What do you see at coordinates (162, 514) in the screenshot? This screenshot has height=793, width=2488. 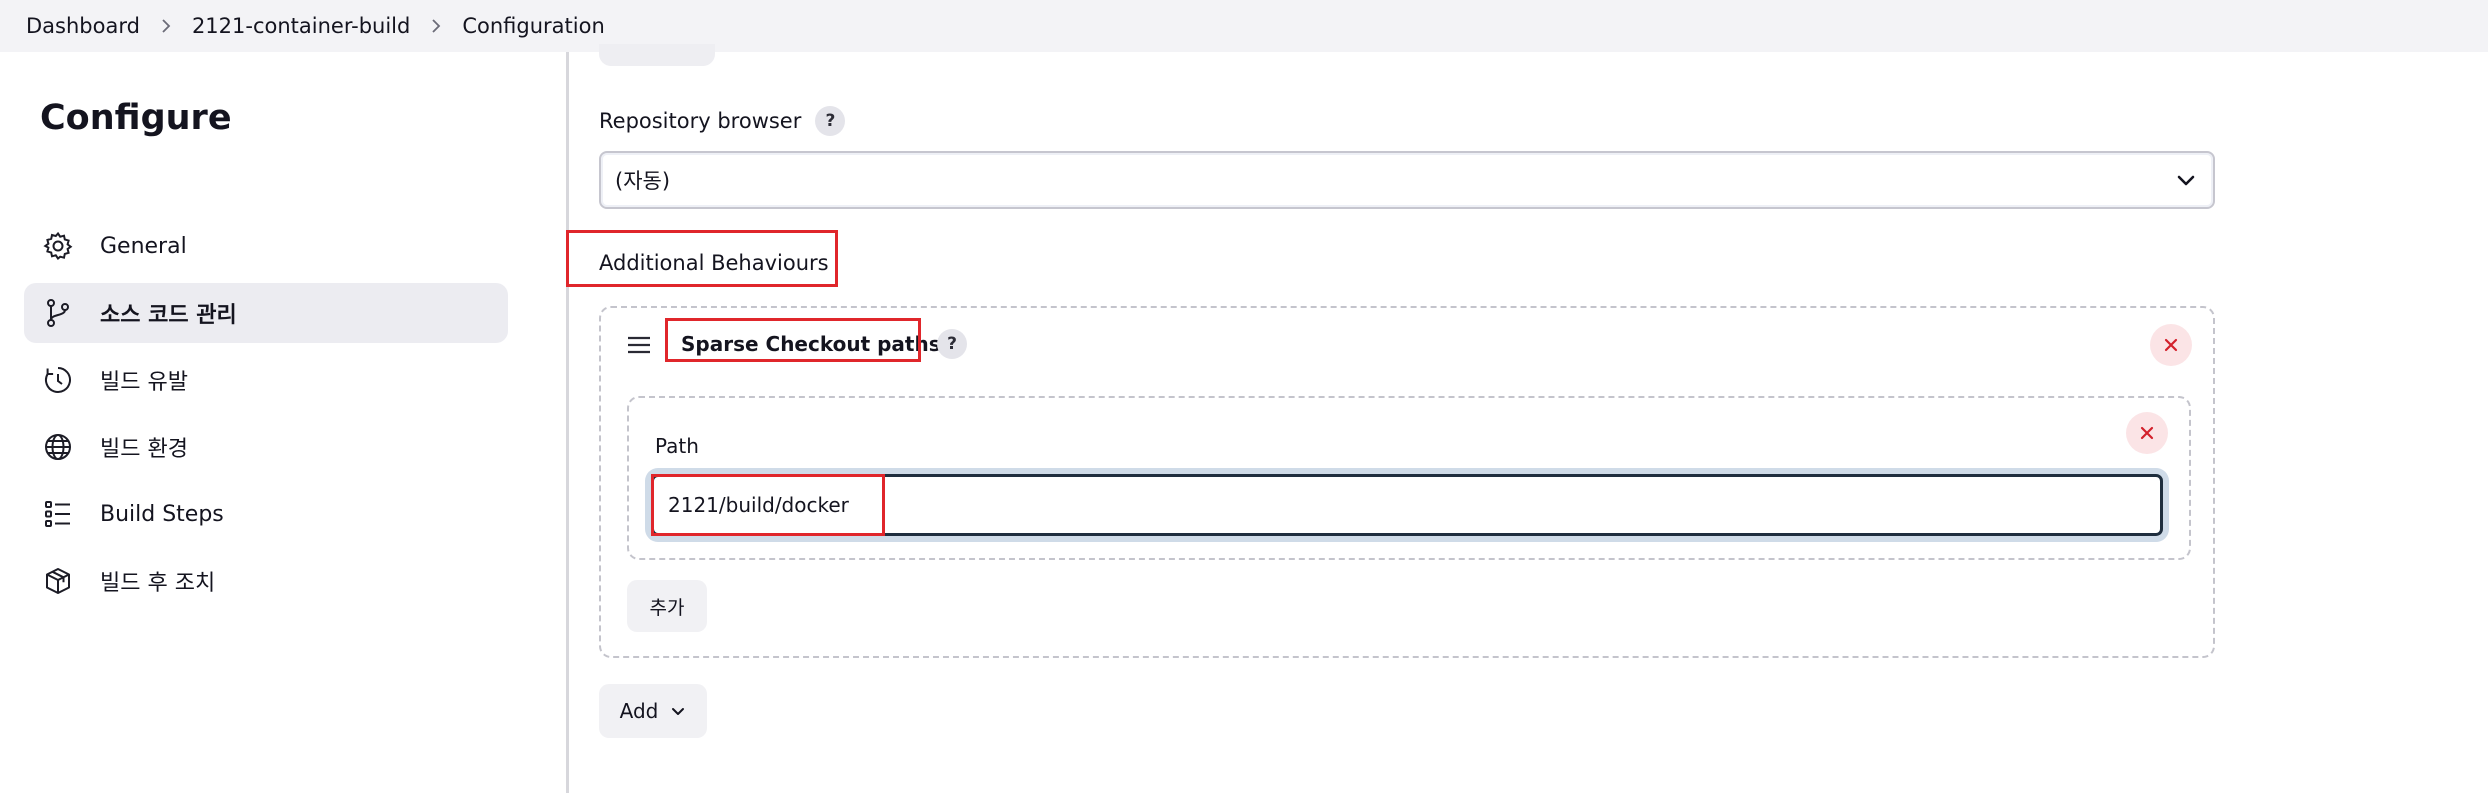 I see `sidebar-item-label: Build Steps` at bounding box center [162, 514].